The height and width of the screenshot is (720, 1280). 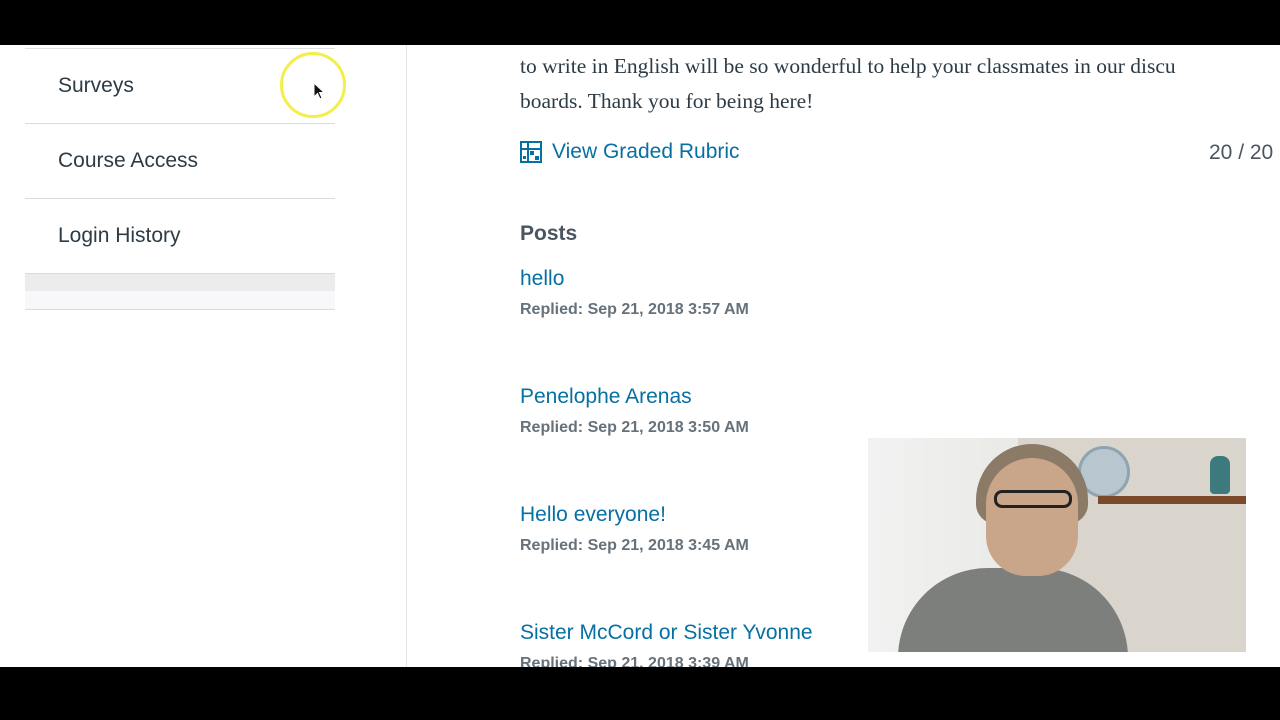 I want to click on post-title-link: Penelophe Arenas, so click(x=634, y=397).